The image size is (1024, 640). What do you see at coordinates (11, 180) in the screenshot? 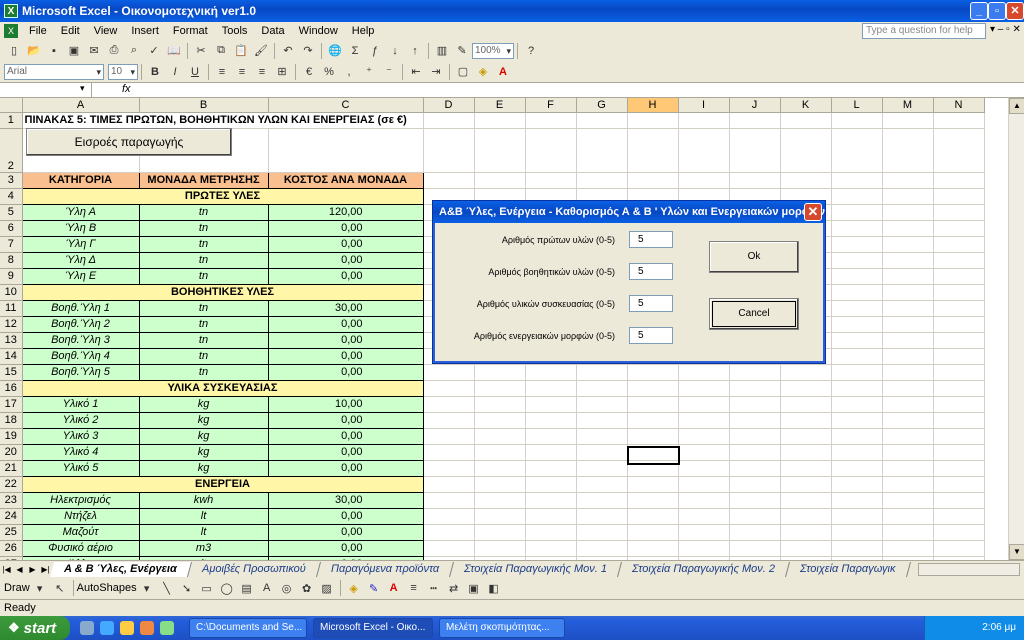
I see `row-header: 3` at bounding box center [11, 180].